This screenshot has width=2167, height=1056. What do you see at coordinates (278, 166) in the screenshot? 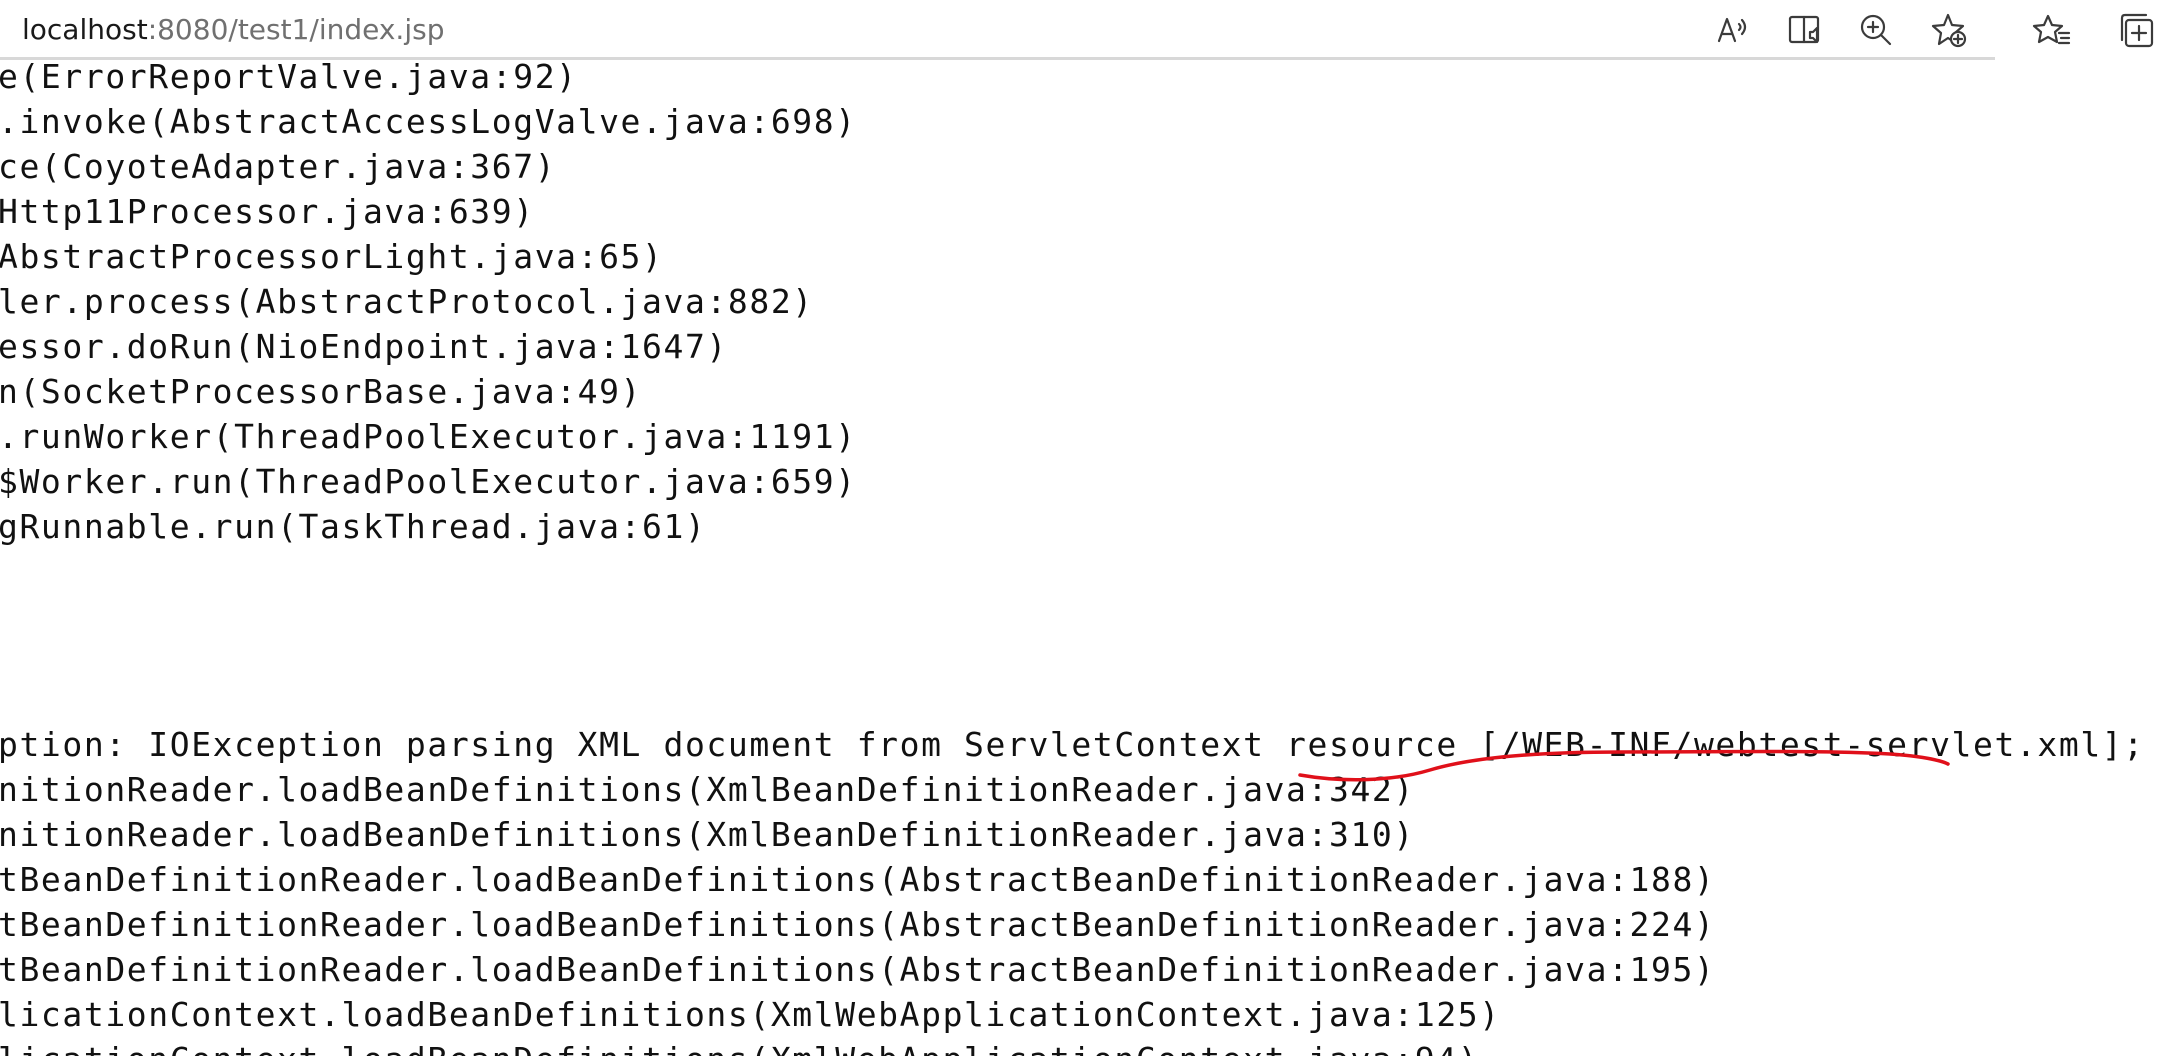
I see `trace-line: ce(CoyoteAdapter.java:367)` at bounding box center [278, 166].